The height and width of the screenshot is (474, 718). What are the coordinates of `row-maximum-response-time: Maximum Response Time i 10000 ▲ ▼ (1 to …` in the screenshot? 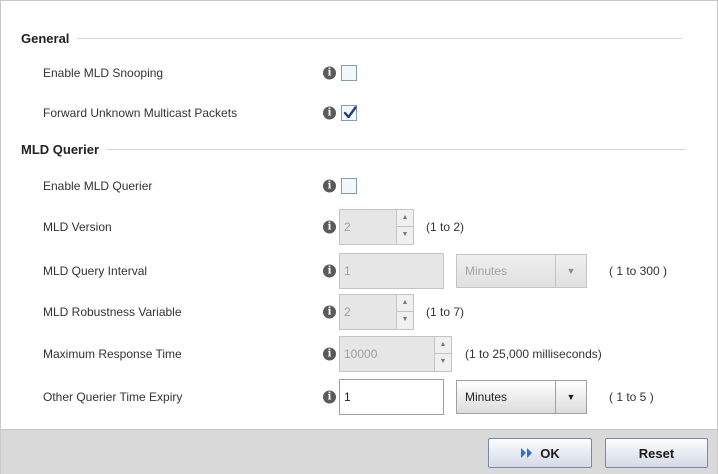 It's located at (359, 354).